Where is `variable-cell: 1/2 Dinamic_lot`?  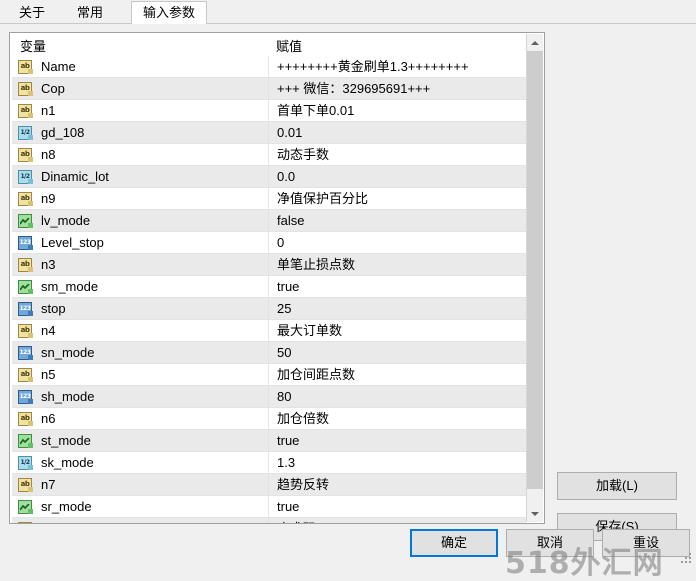
variable-cell: 1/2 Dinamic_lot is located at coordinates (140, 176).